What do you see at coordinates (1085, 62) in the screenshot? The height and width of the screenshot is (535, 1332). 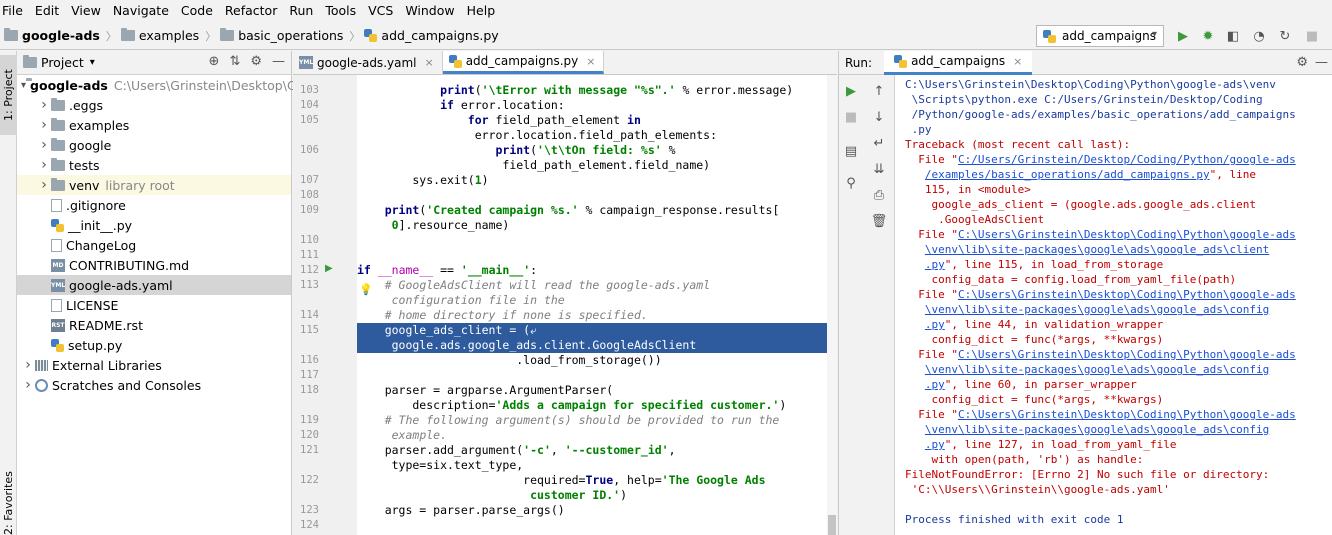 I see `run-panel-header: Run: add_campaigns × ⚙ —` at bounding box center [1085, 62].